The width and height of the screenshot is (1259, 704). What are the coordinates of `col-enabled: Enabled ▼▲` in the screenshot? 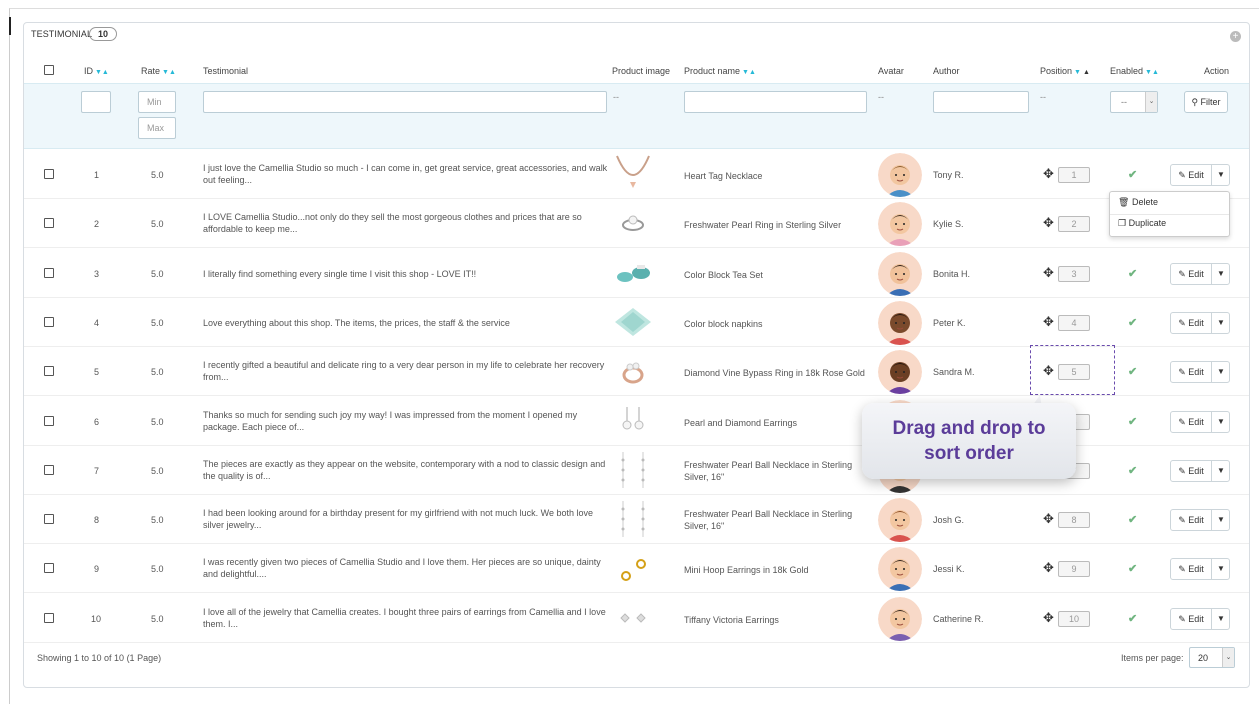 It's located at (1134, 71).